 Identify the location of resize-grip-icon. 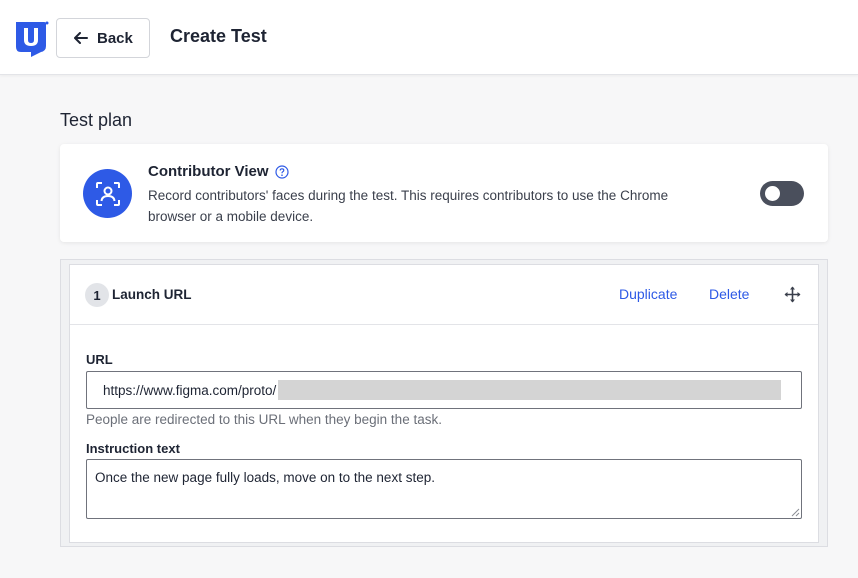
(795, 512).